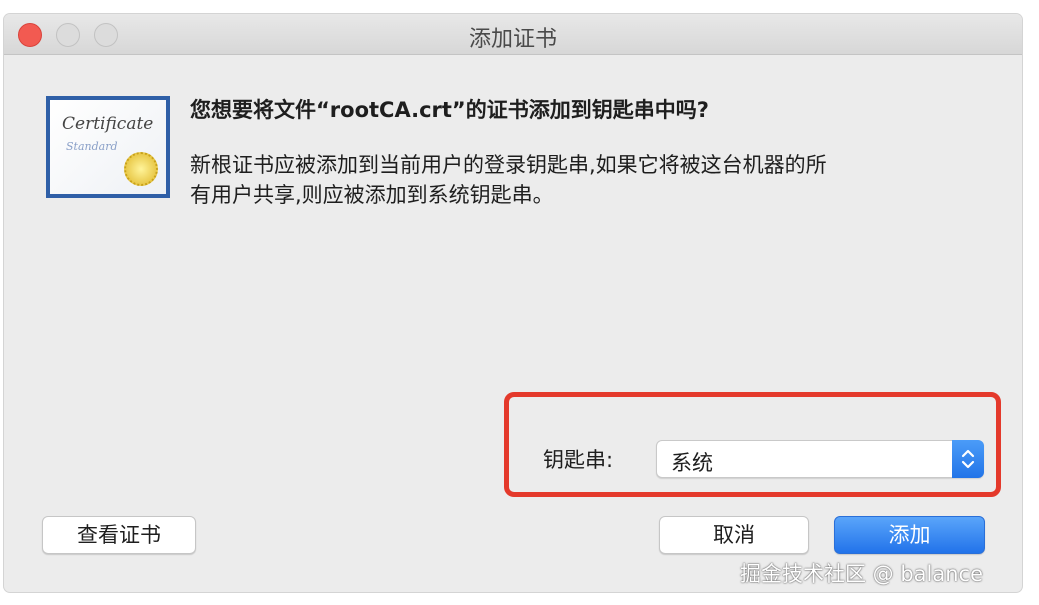 This screenshot has height=605, width=1039. Describe the element at coordinates (512, 39) in the screenshot. I see `window-title: 添加证书` at that location.